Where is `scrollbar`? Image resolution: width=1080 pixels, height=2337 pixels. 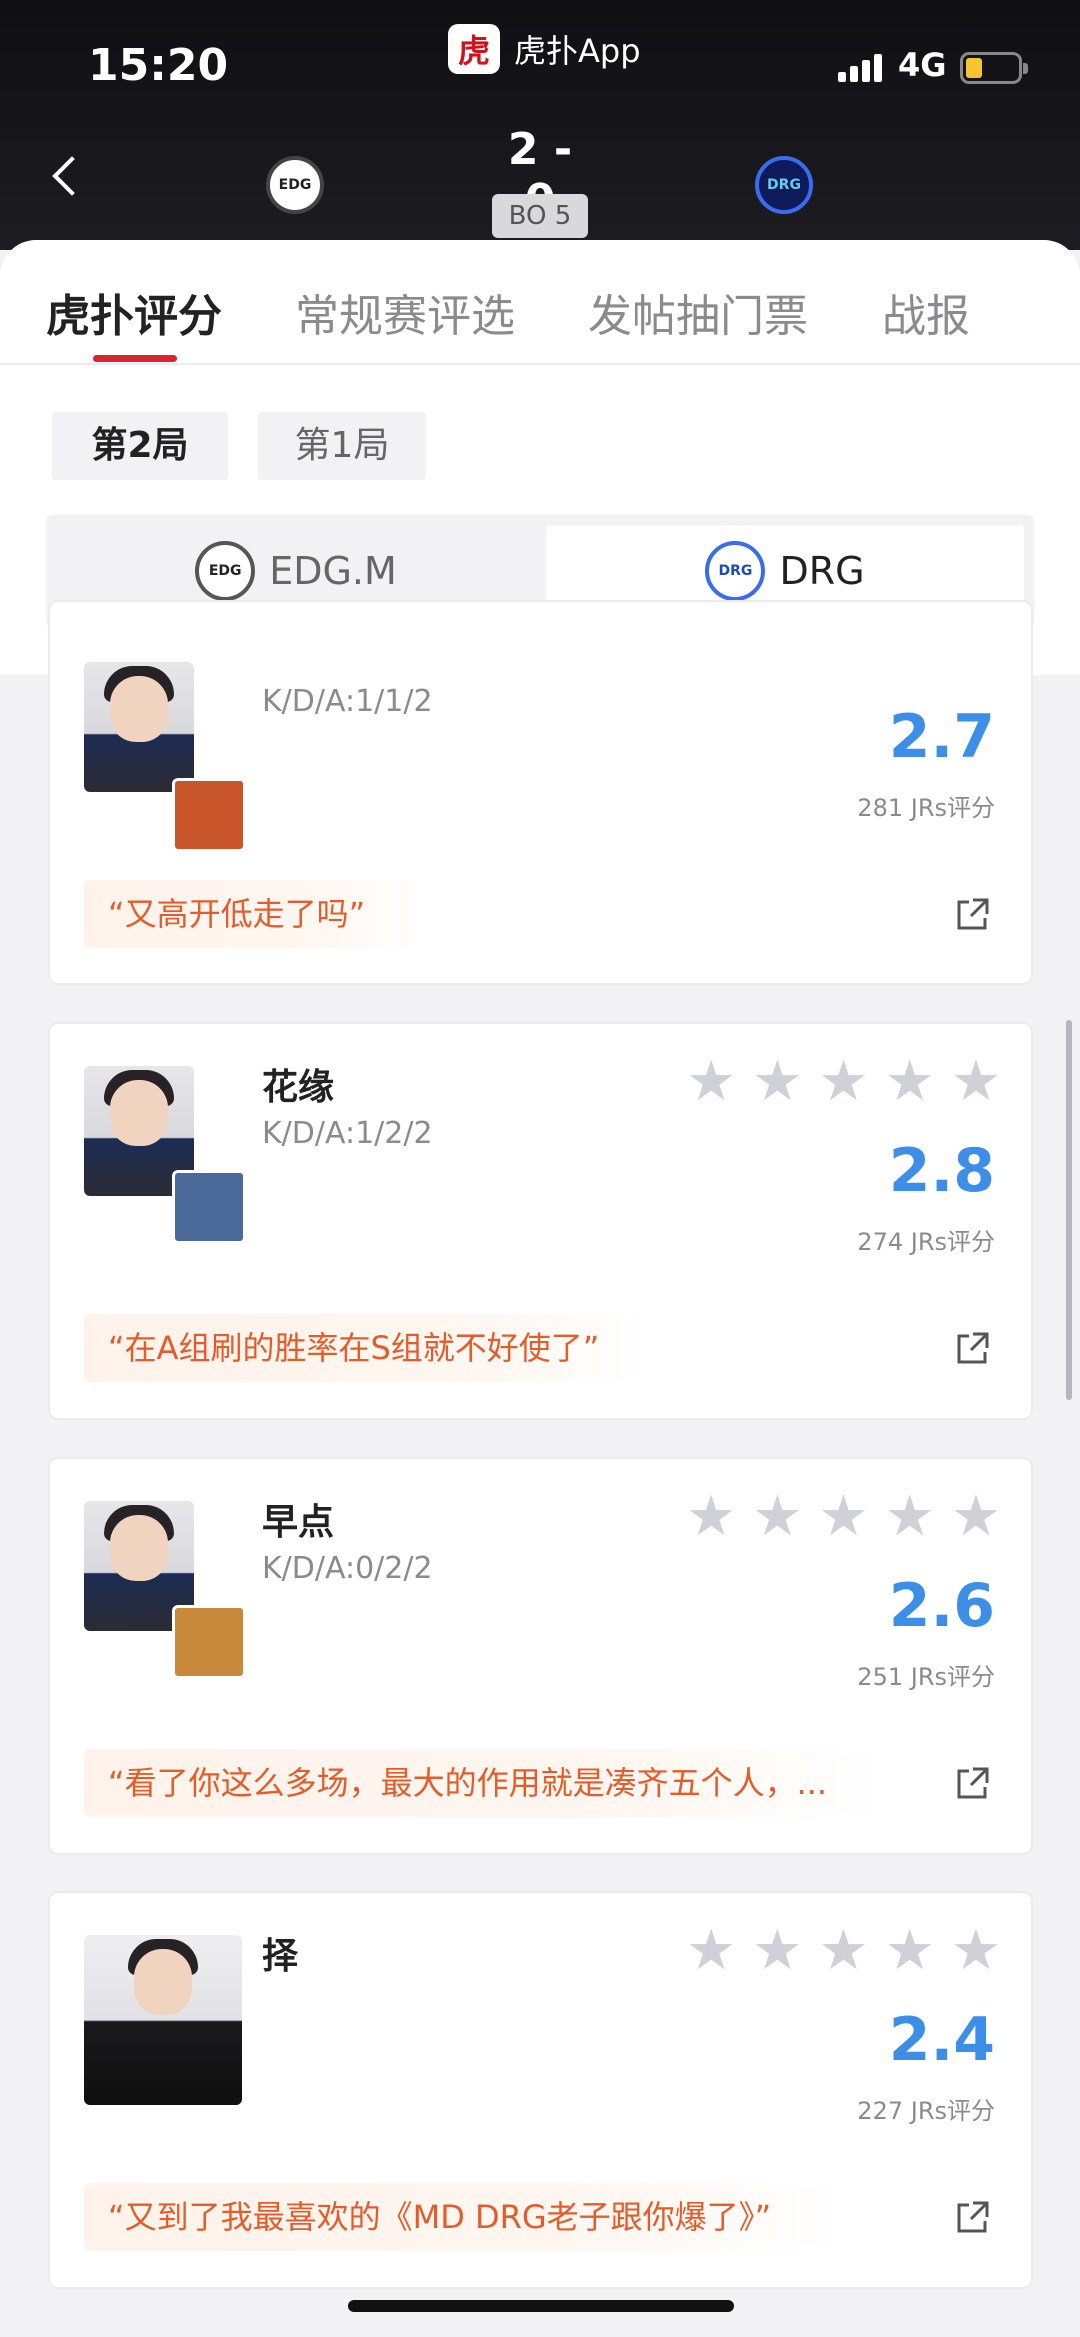
scrollbar is located at coordinates (1069, 1210).